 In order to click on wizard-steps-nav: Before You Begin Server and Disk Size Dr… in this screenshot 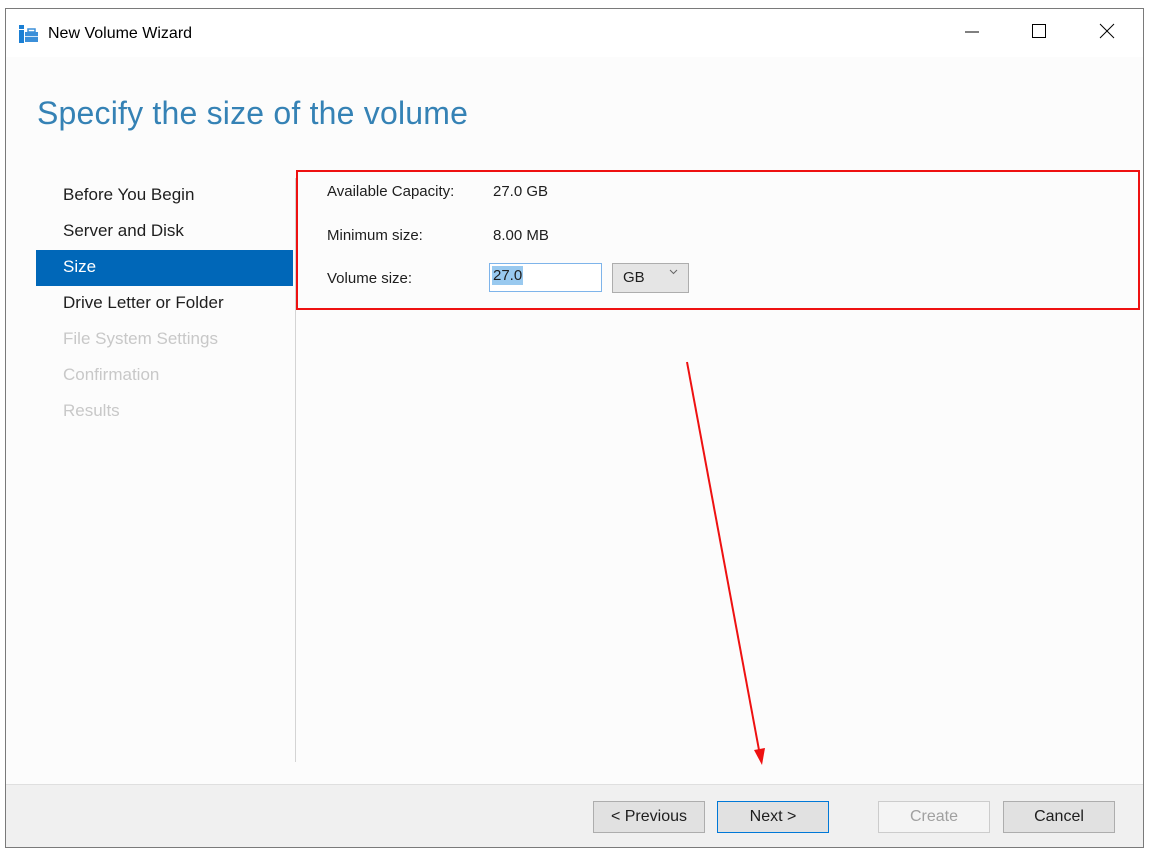, I will do `click(164, 304)`.